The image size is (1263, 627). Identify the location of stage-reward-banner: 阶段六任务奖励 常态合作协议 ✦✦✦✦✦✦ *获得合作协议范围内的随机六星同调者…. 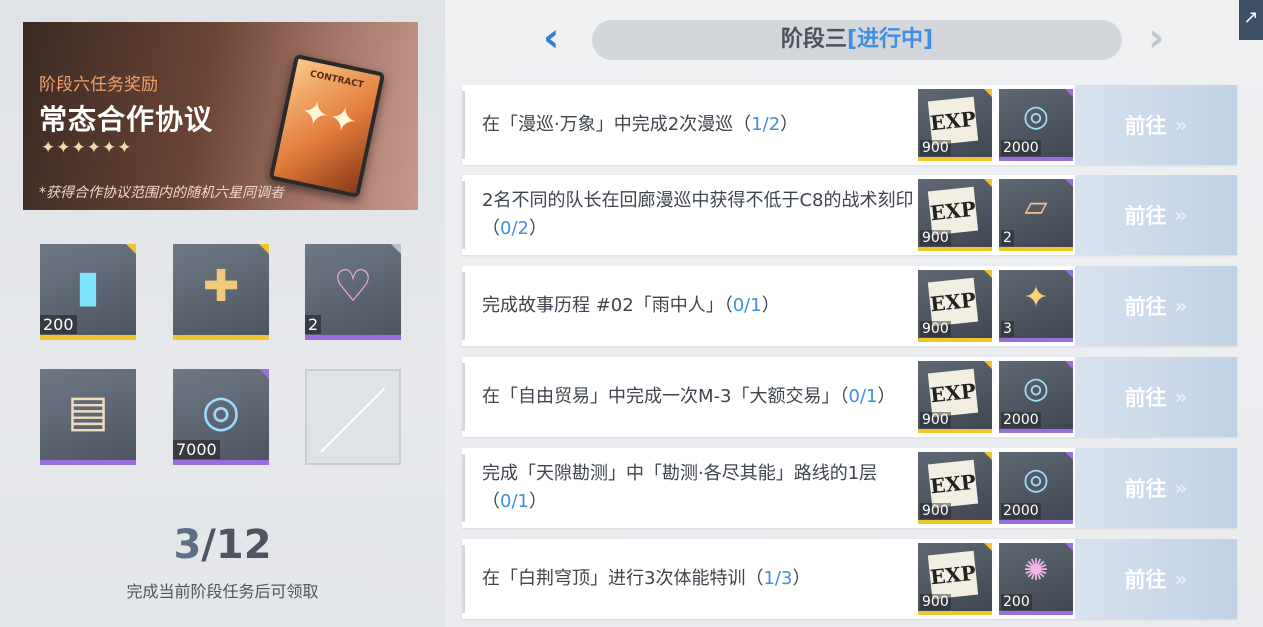
(220, 116).